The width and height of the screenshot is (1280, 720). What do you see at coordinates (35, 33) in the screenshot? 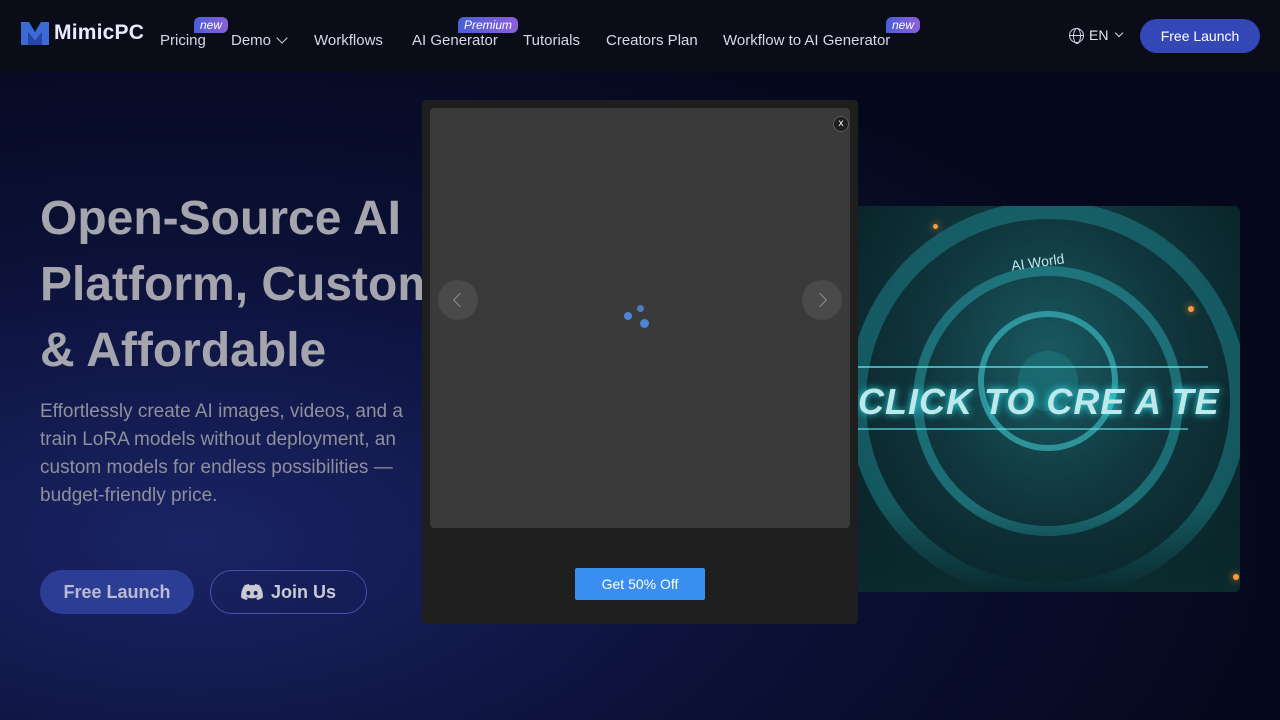
I see `mimicpc-logo-icon` at bounding box center [35, 33].